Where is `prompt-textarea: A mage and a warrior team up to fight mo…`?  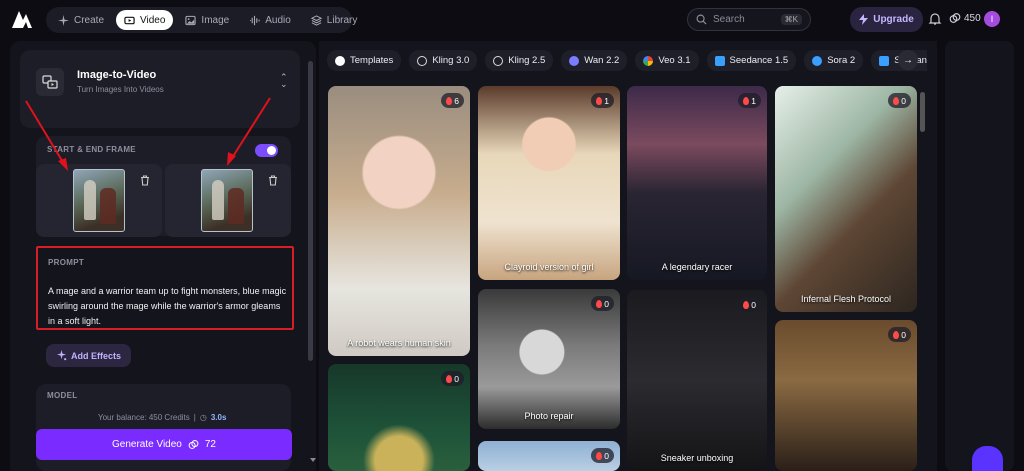
prompt-textarea: A mage and a warrior team up to fight mo… is located at coordinates (168, 306).